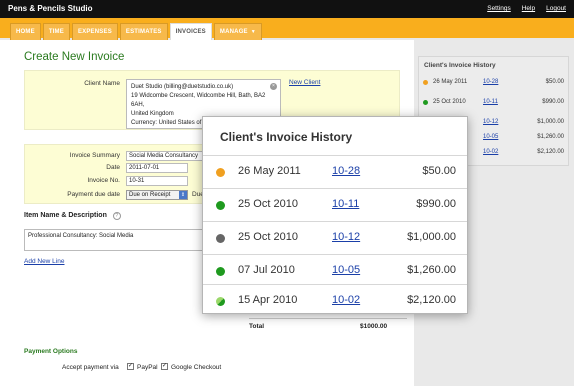 This screenshot has width=574, height=386. Describe the element at coordinates (164, 366) in the screenshot. I see `google-checkout-checkbox: ✓` at that location.